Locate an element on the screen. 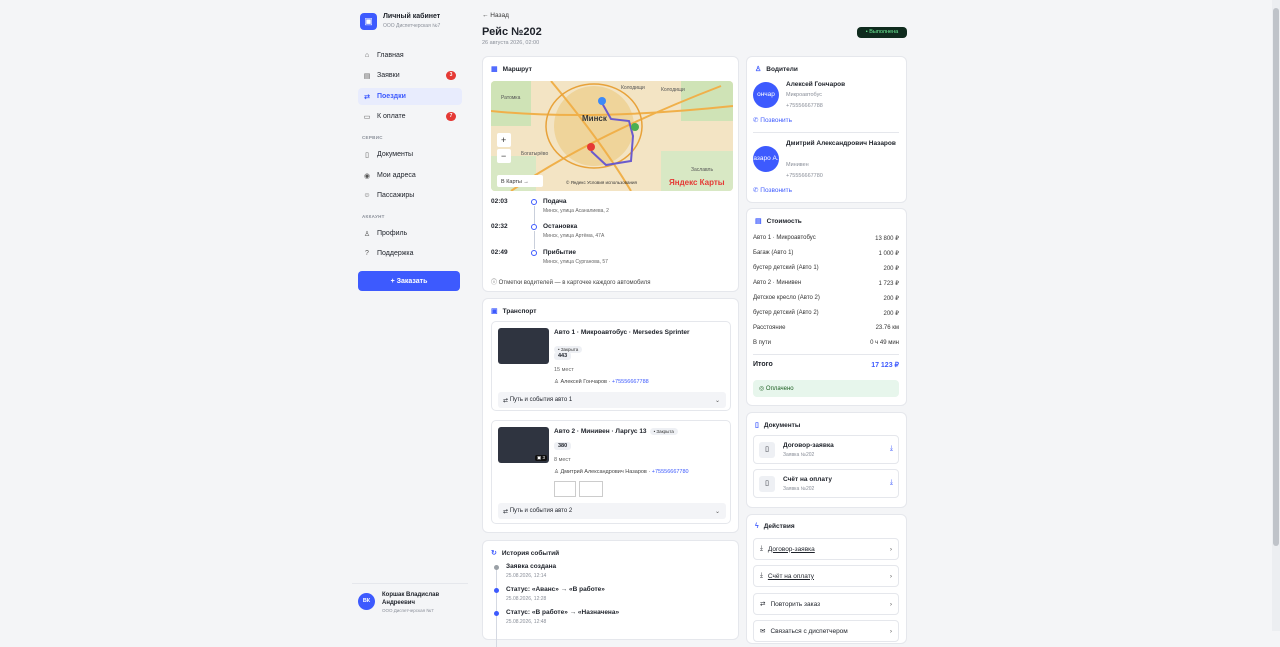 The image size is (1280, 647). check-circle-icon: ◎ is located at coordinates (762, 389).